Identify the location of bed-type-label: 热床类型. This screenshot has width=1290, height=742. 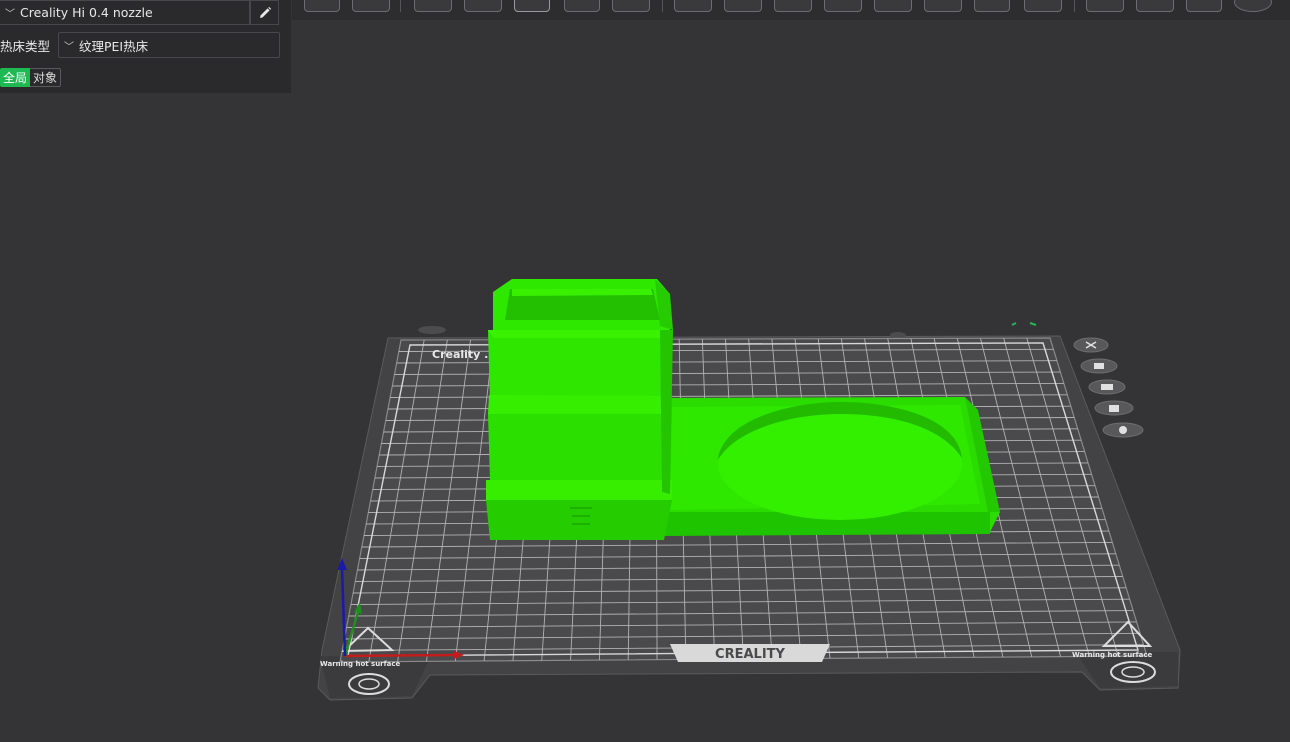
(25, 46).